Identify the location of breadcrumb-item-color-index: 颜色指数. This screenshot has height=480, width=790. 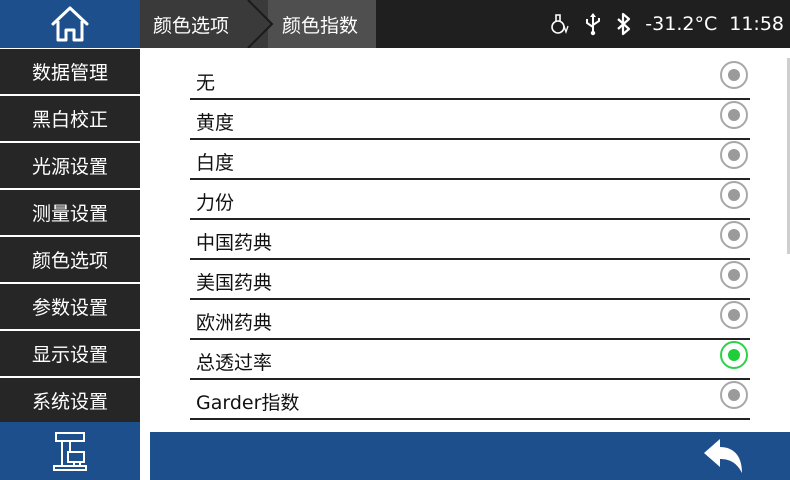
(322, 24).